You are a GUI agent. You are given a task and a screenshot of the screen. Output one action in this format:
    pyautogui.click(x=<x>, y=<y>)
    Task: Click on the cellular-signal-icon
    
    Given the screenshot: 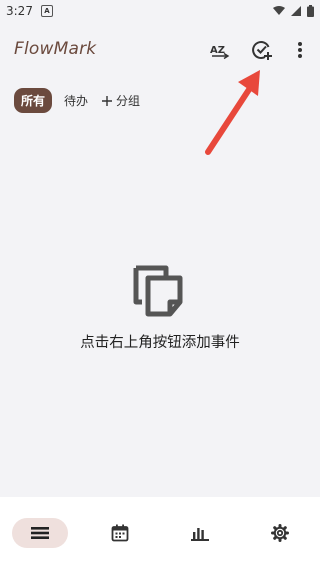 What is the action you would take?
    pyautogui.click(x=296, y=11)
    